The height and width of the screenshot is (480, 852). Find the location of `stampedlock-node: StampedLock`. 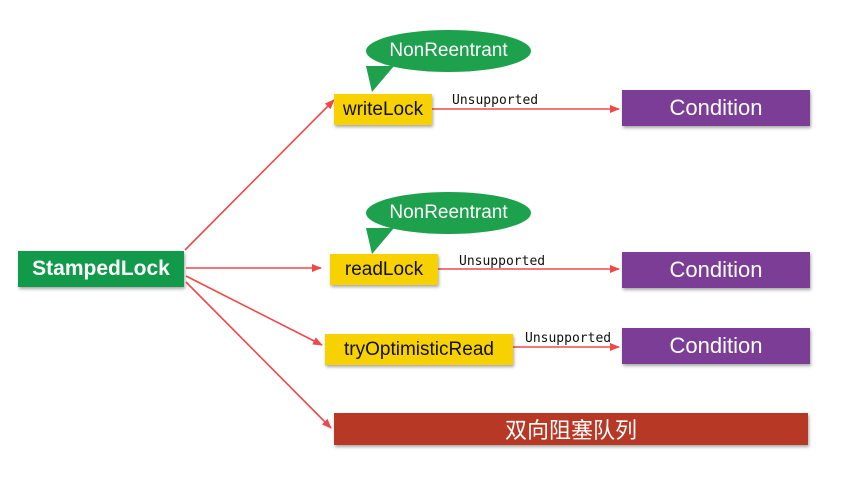

stampedlock-node: StampedLock is located at coordinates (101, 269).